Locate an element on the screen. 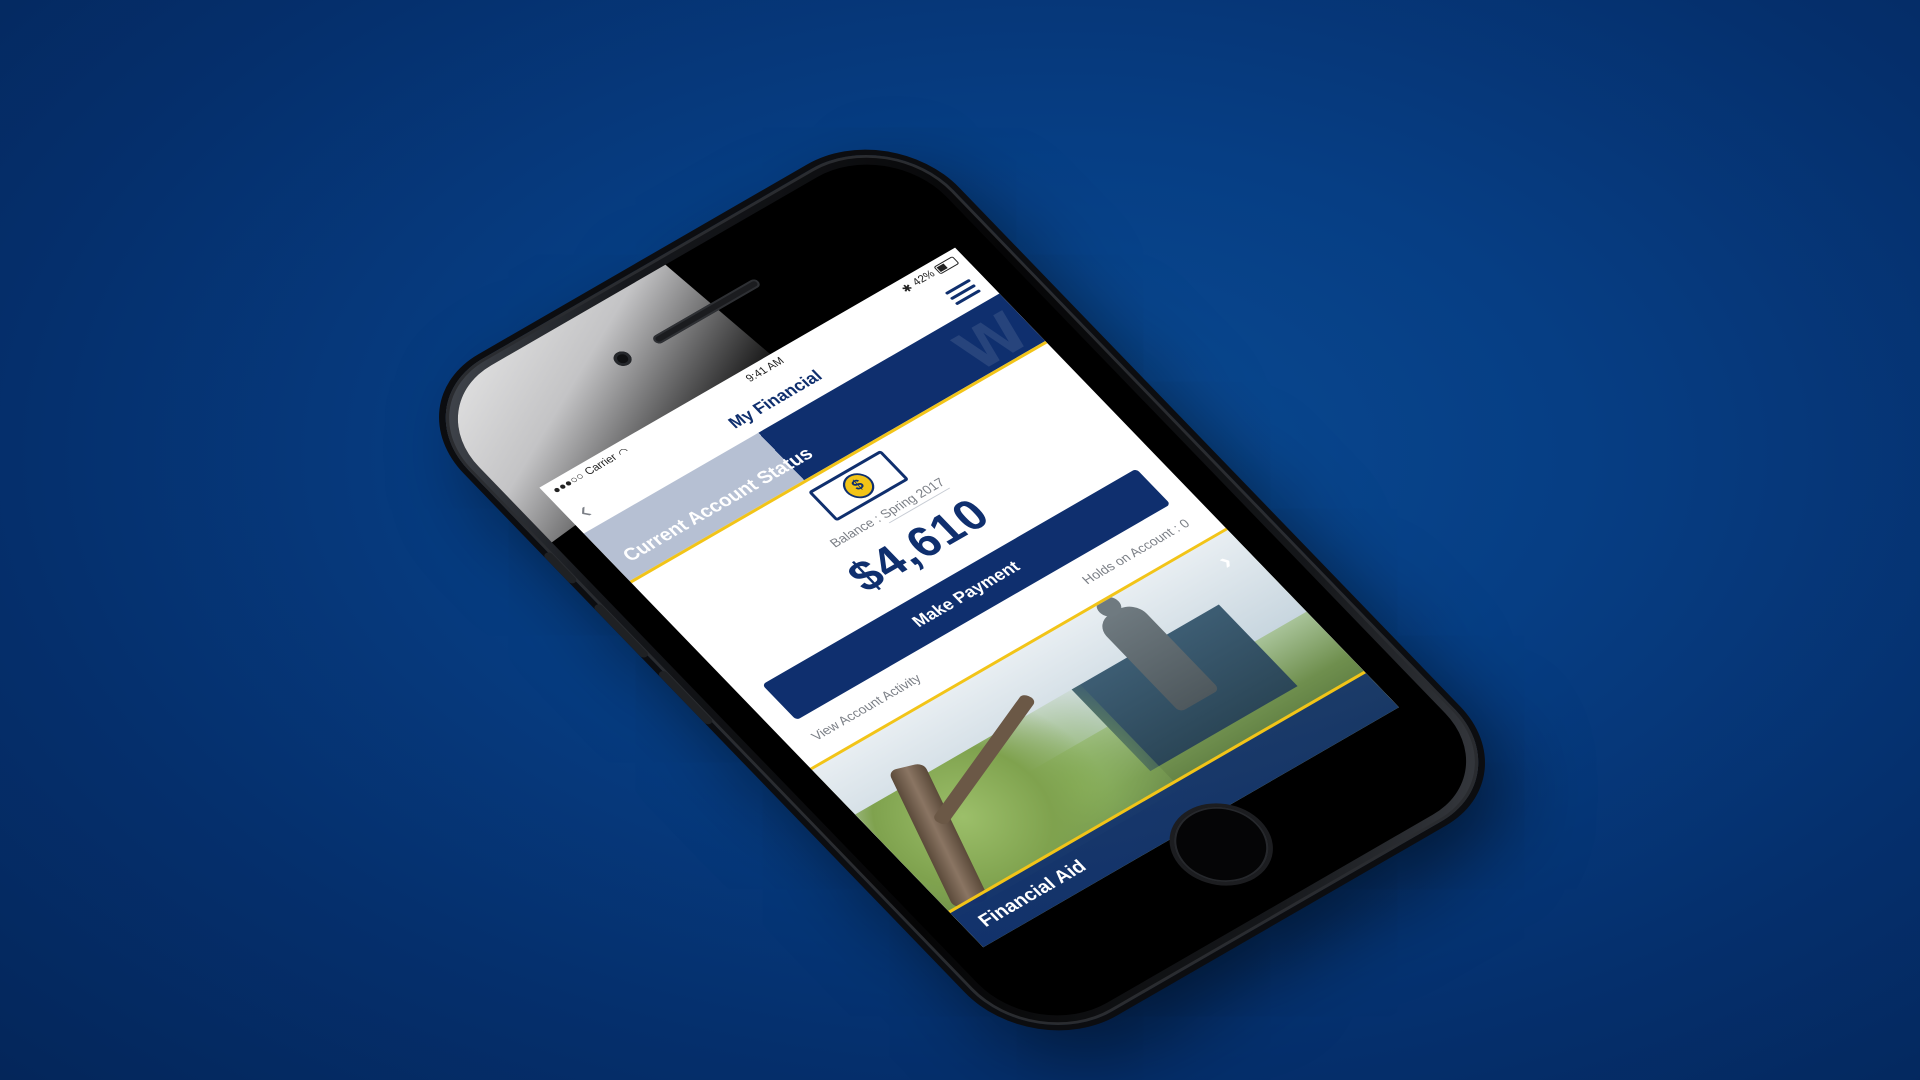 The image size is (1920, 1080). chevron-left-icon: ‹ is located at coordinates (584, 510).